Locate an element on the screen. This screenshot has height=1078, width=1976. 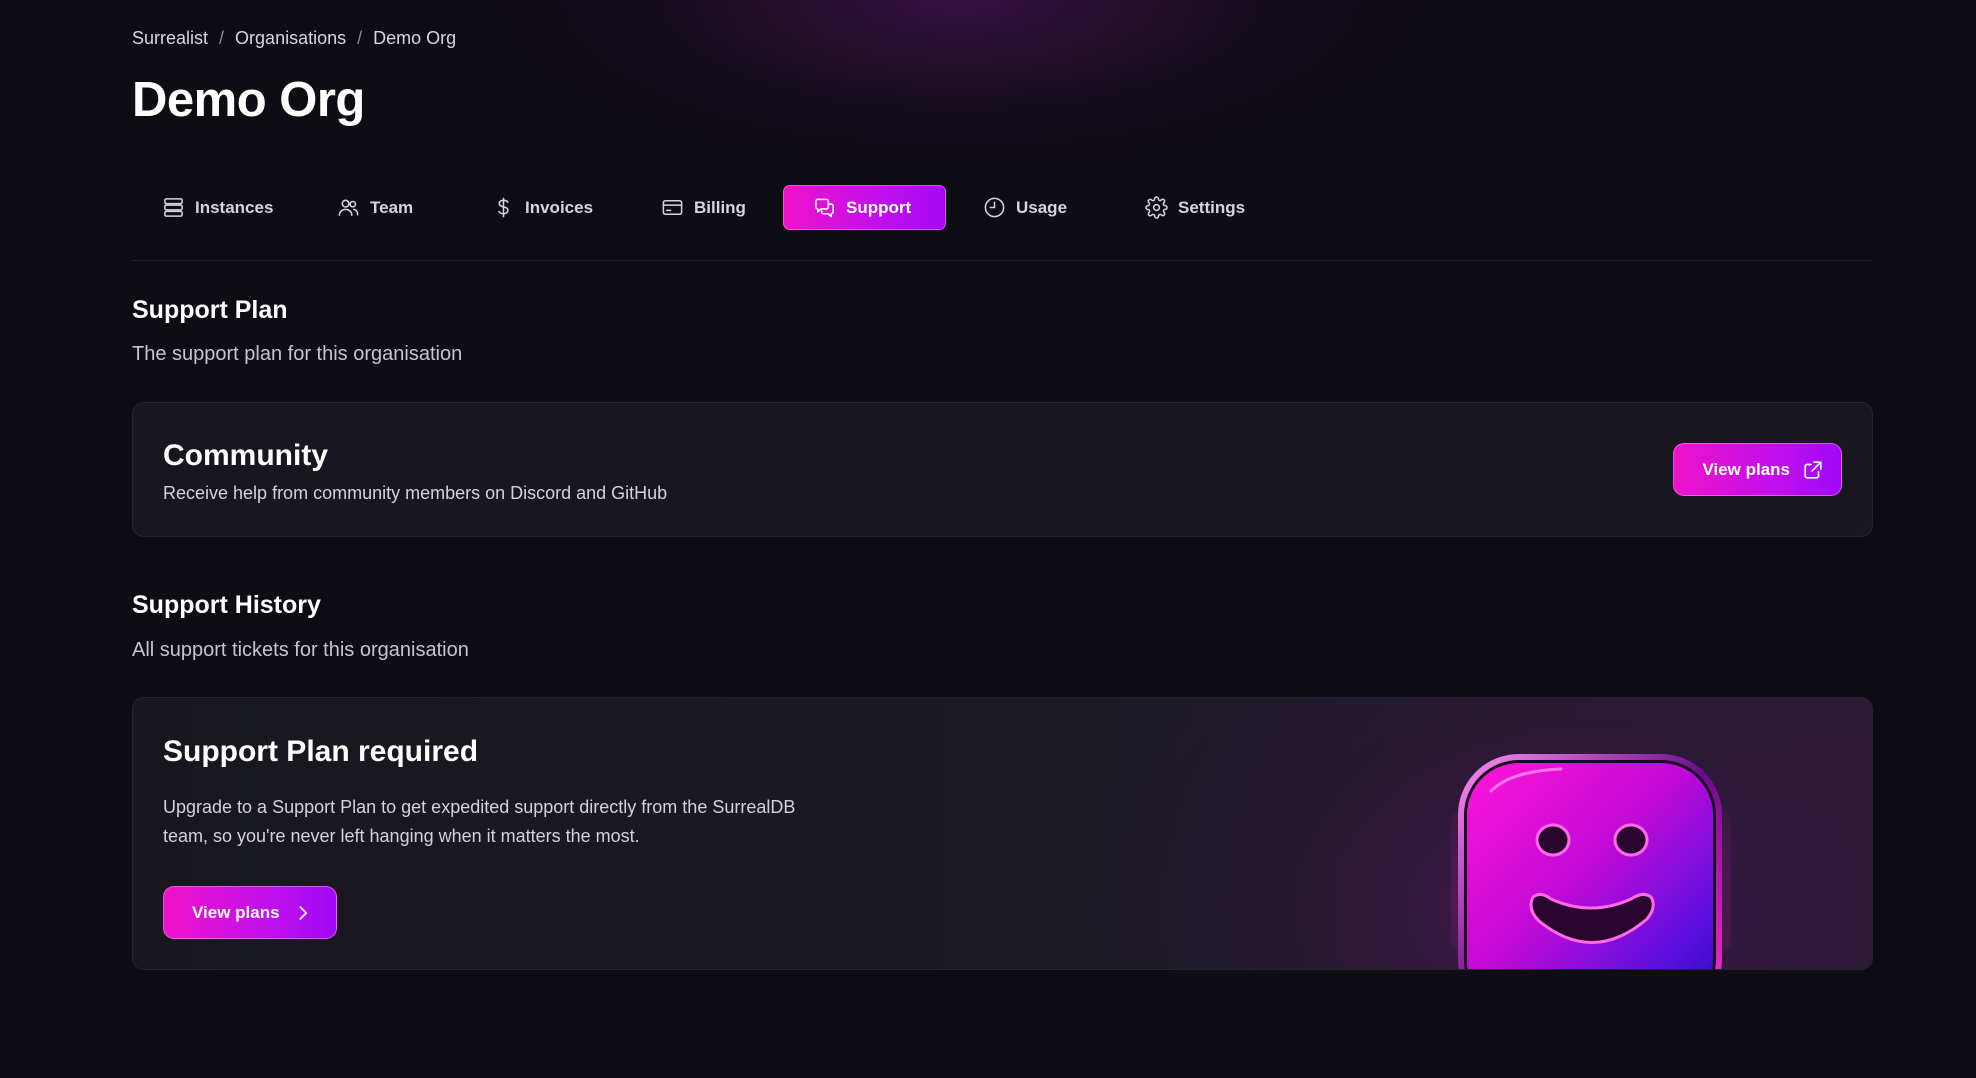
view-plans-cta-button: View plans is located at coordinates (250, 912).